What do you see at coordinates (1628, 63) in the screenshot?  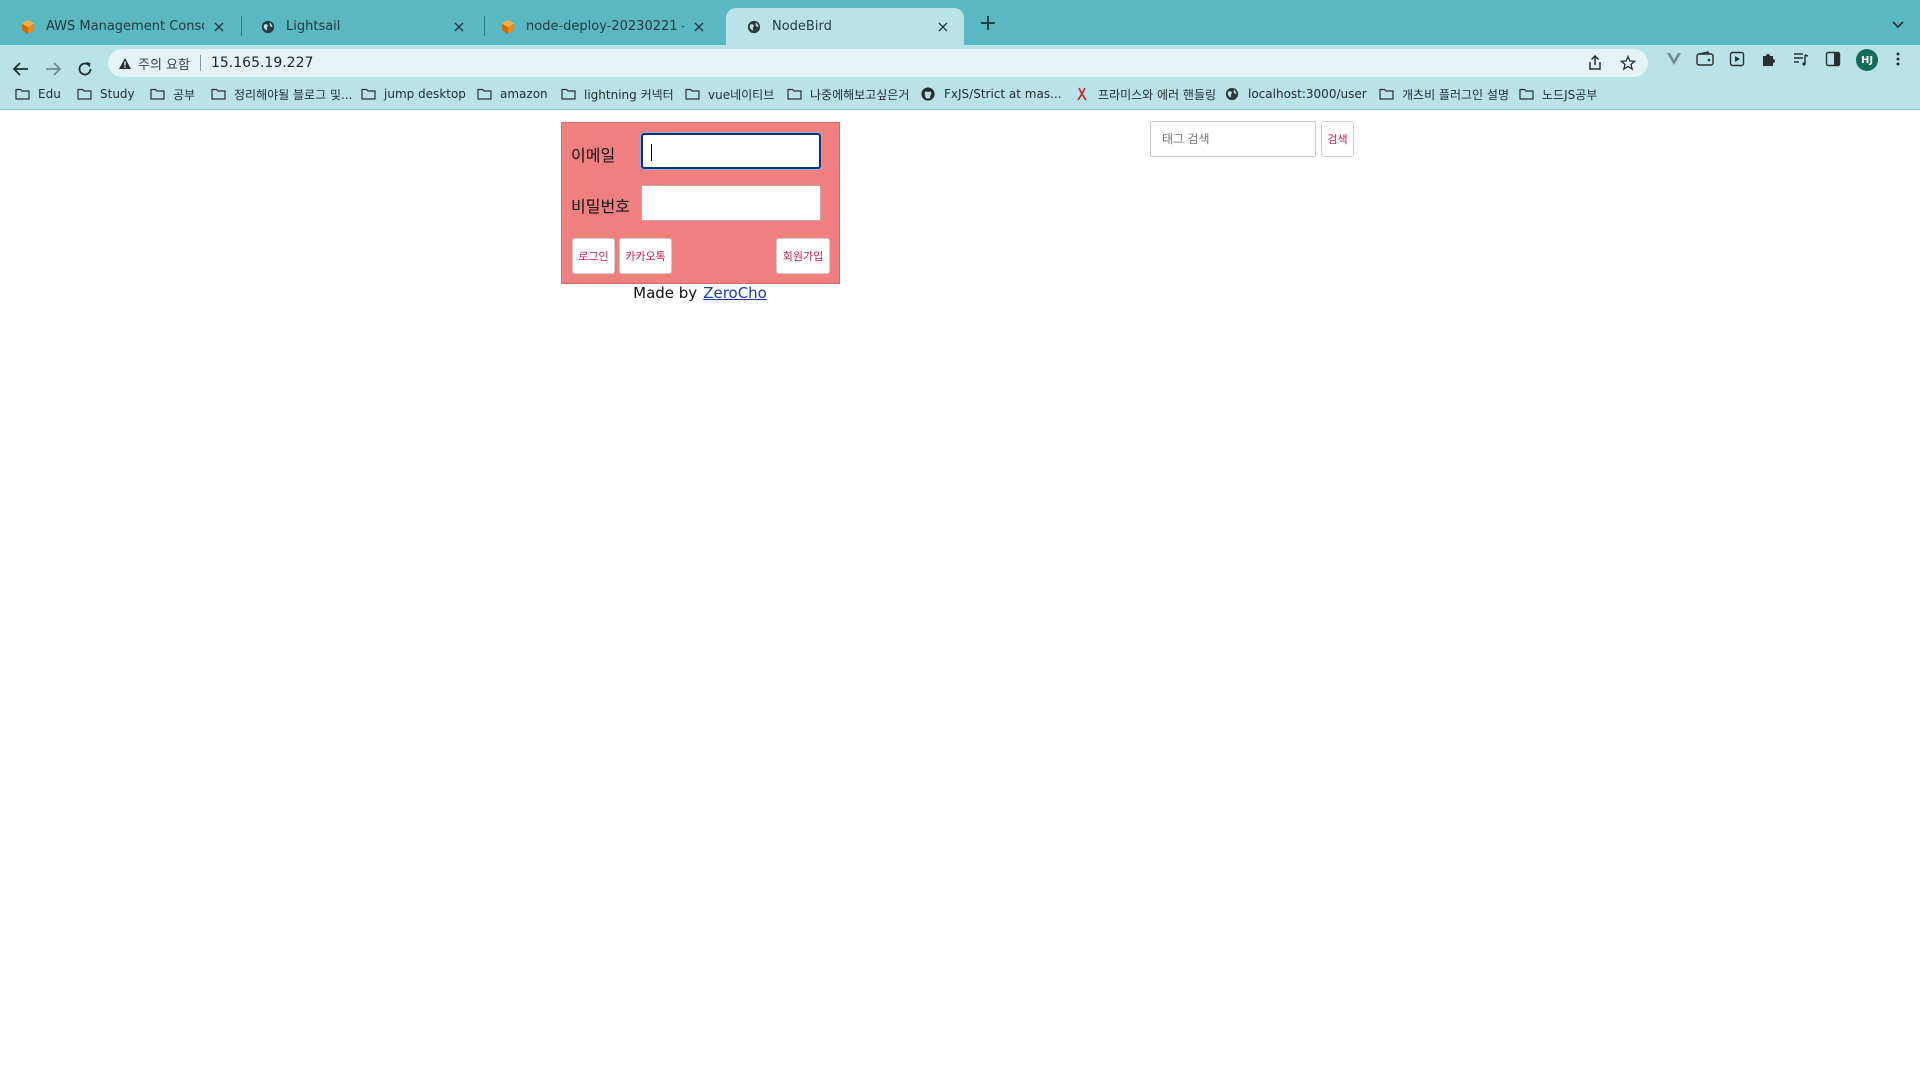 I see `bookmark-star-icon` at bounding box center [1628, 63].